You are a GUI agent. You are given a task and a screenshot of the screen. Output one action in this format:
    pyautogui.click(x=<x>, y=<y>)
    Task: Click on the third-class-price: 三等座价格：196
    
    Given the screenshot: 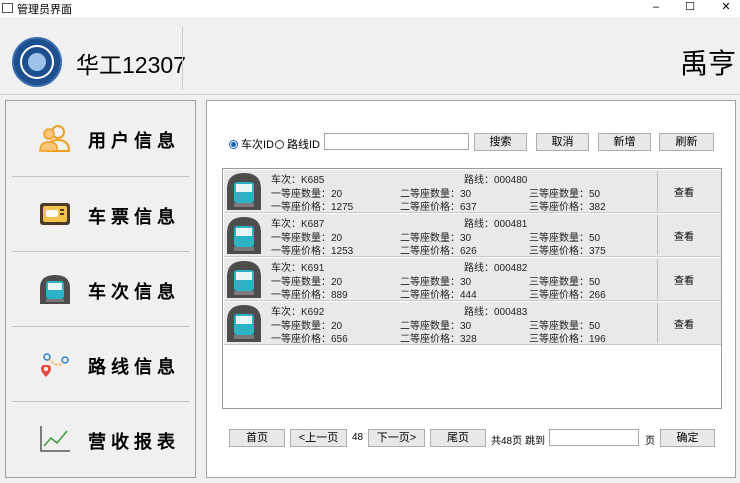 What is the action you would take?
    pyautogui.click(x=567, y=337)
    